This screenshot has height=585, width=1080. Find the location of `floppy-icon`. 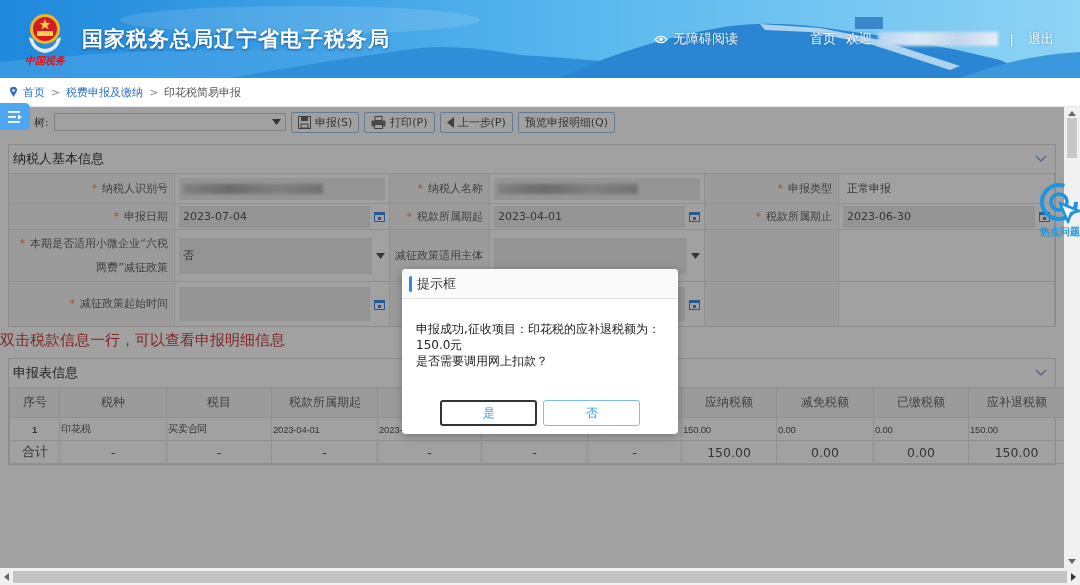

floppy-icon is located at coordinates (304, 122).